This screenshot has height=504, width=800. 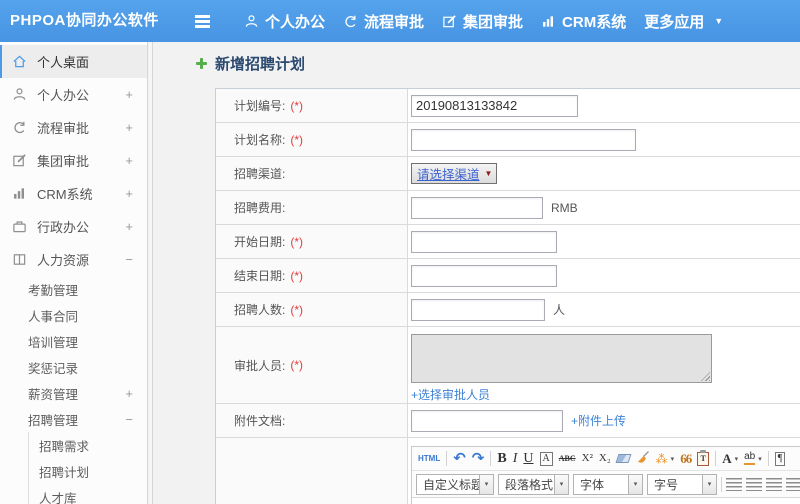 I want to click on nav-group-approval: 集团审批, so click(x=482, y=21).